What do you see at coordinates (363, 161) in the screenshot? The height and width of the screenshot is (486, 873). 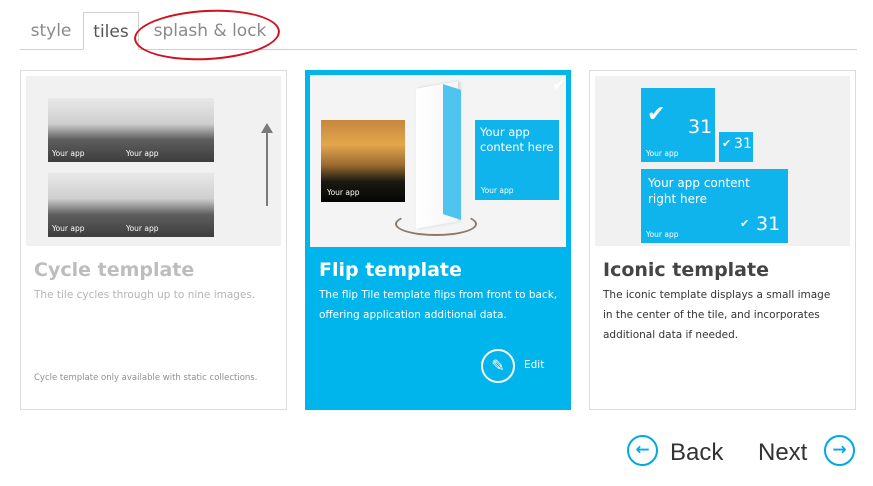 I see `front-tile-photo: Your app` at bounding box center [363, 161].